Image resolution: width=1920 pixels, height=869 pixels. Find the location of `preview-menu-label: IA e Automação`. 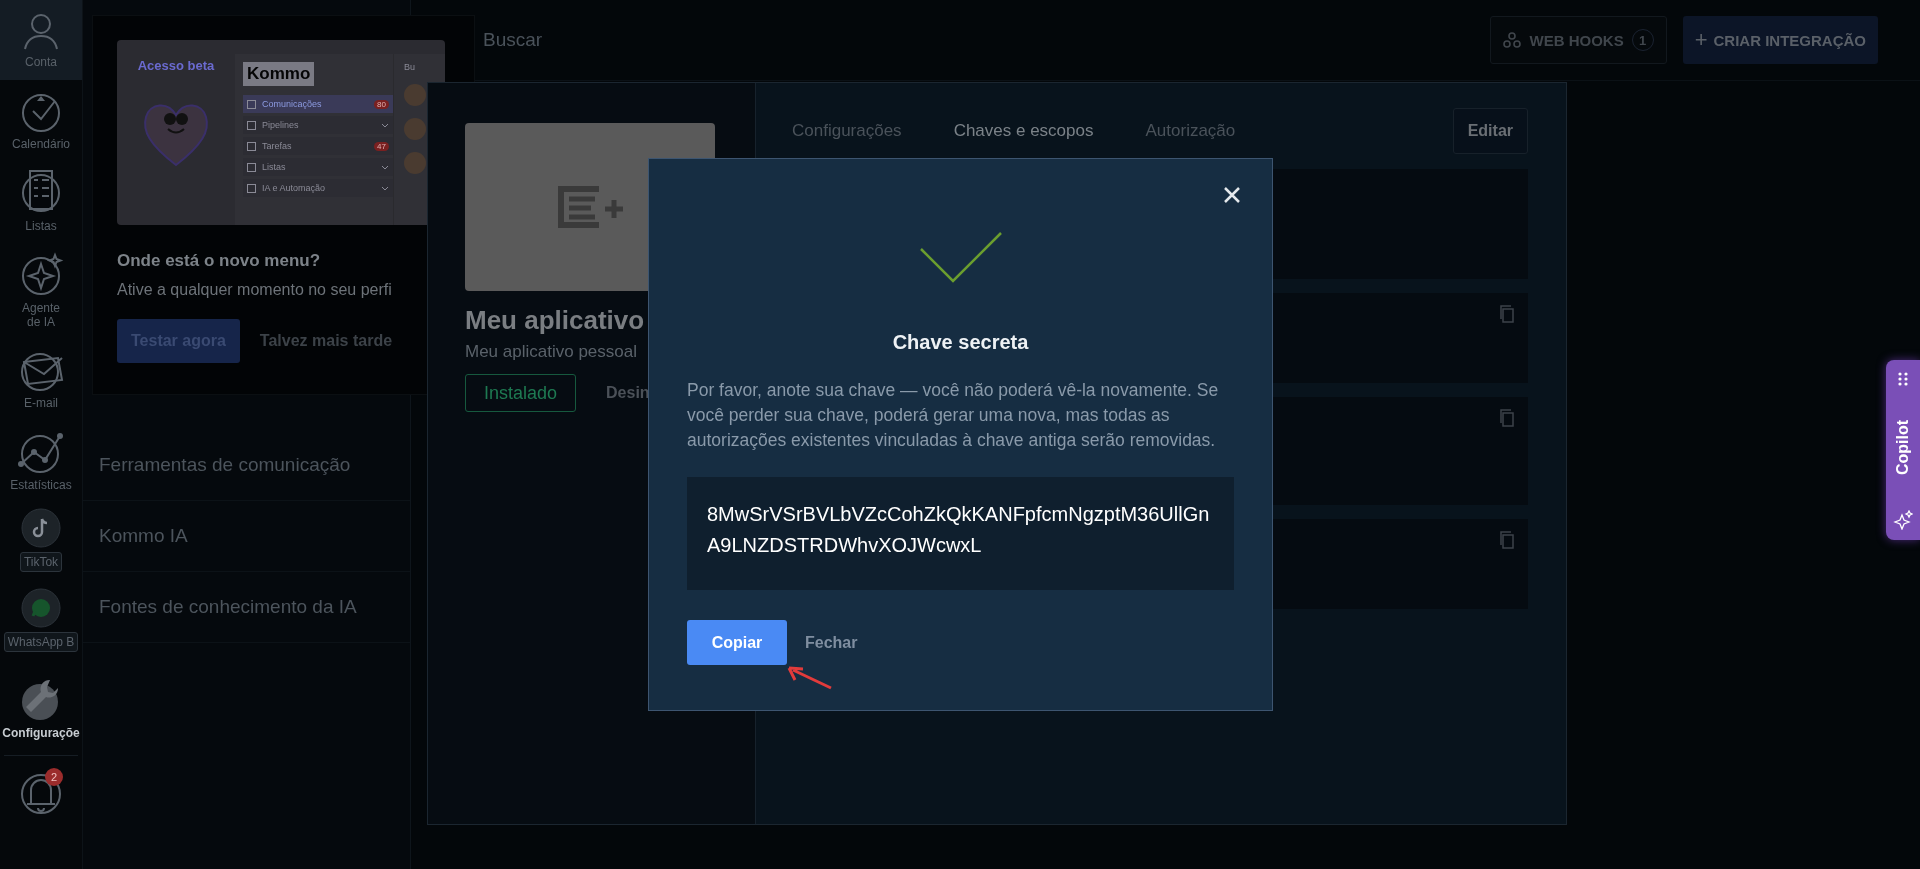

preview-menu-label: IA e Automação is located at coordinates (294, 188).